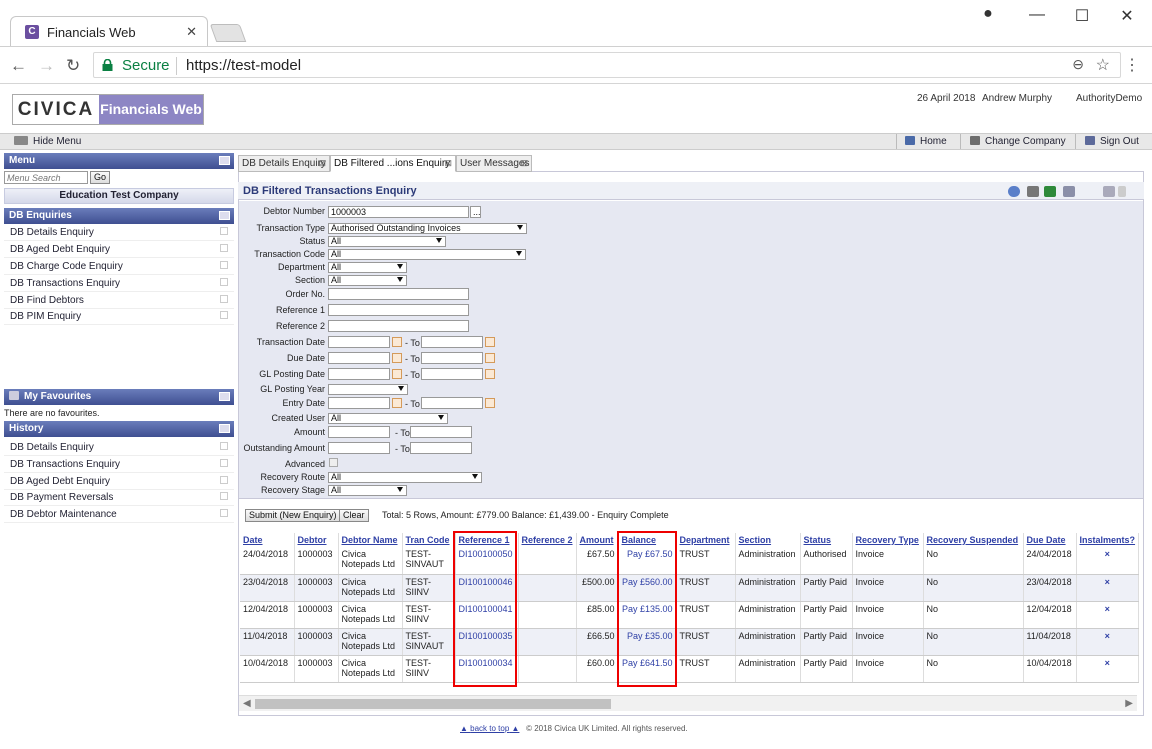 This screenshot has width=1152, height=749. What do you see at coordinates (427, 228) in the screenshot?
I see `transaction-type-select: Authorised Outstanding Invoices` at bounding box center [427, 228].